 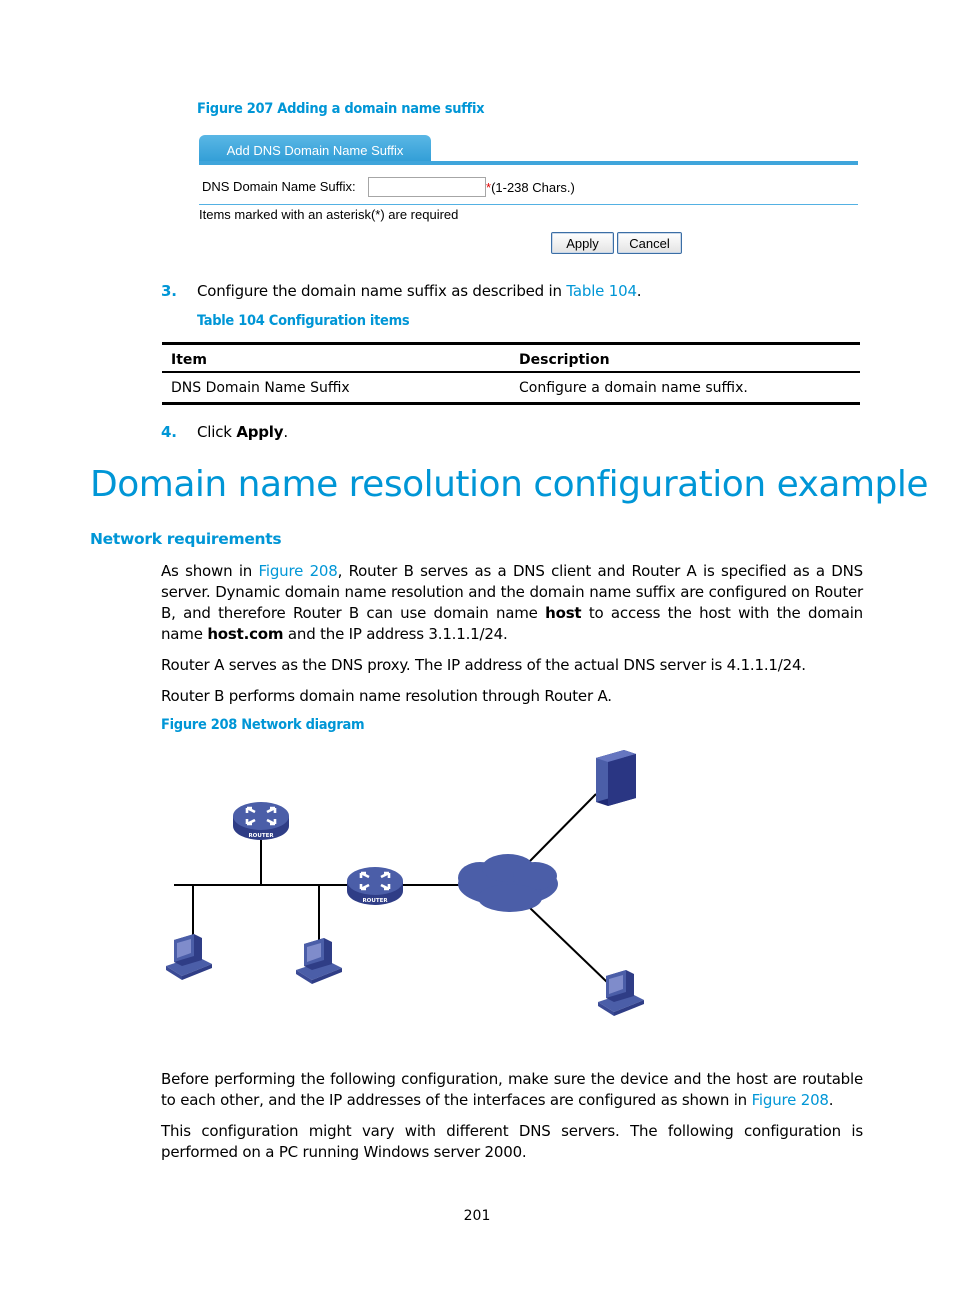 I want to click on cloud-icon, so click(x=508, y=883).